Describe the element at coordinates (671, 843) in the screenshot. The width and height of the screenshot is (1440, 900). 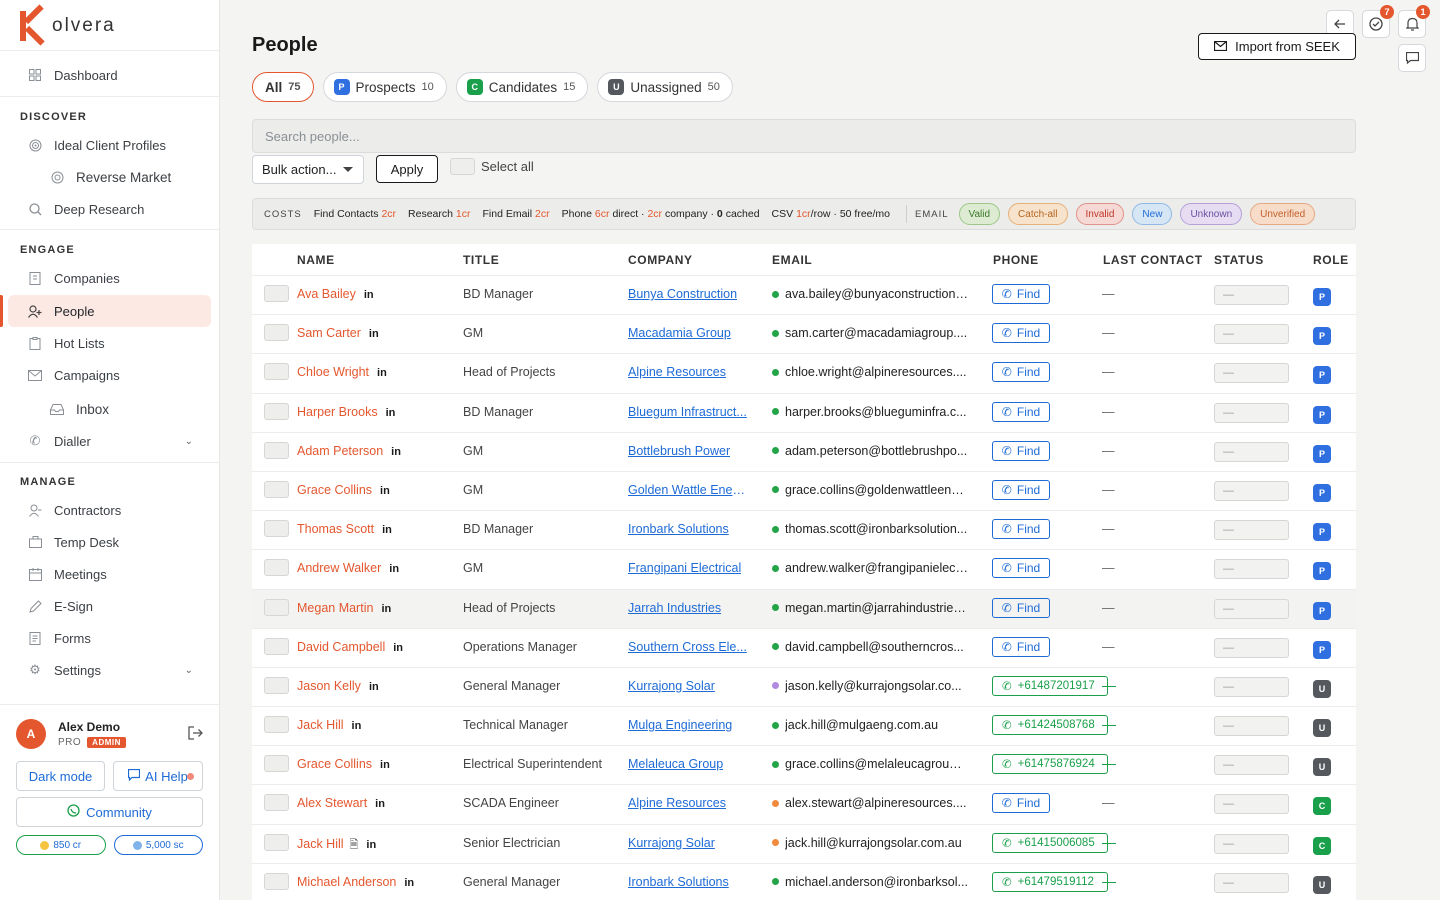
I see `company-link: Kurrajong Solar` at that location.